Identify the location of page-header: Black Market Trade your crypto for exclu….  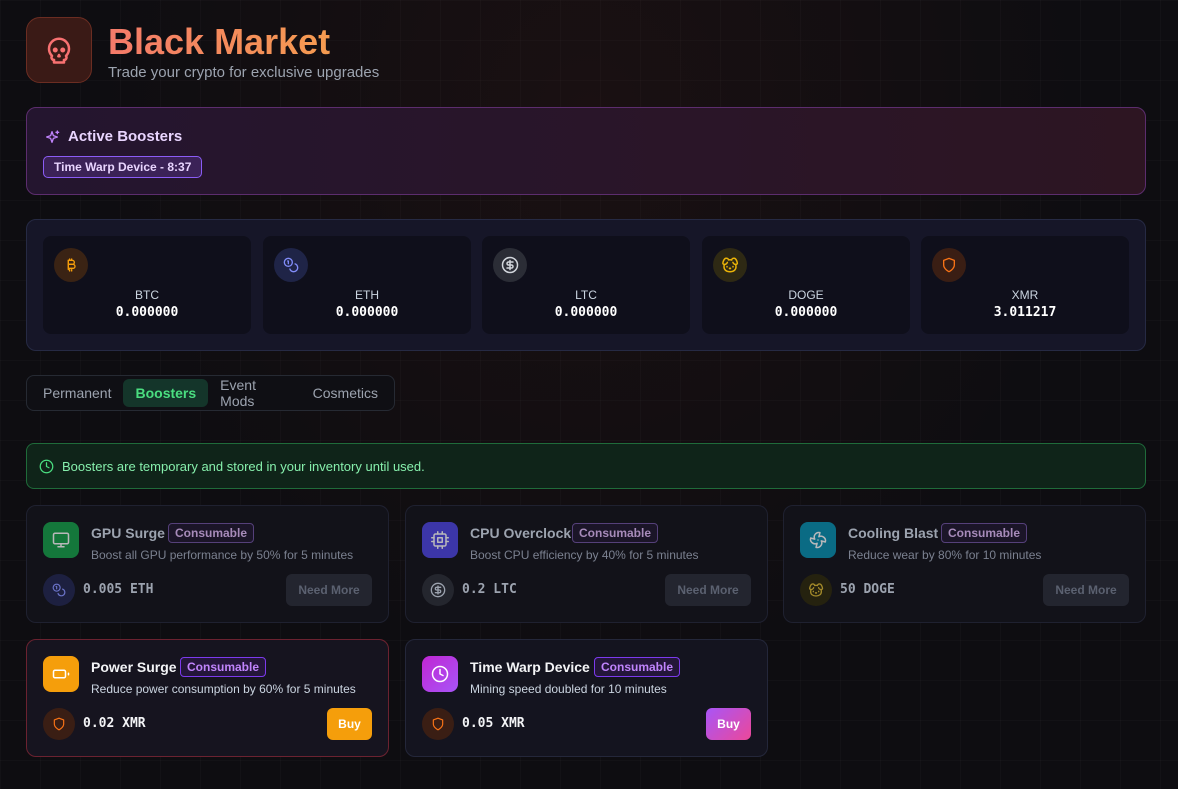
(202, 50).